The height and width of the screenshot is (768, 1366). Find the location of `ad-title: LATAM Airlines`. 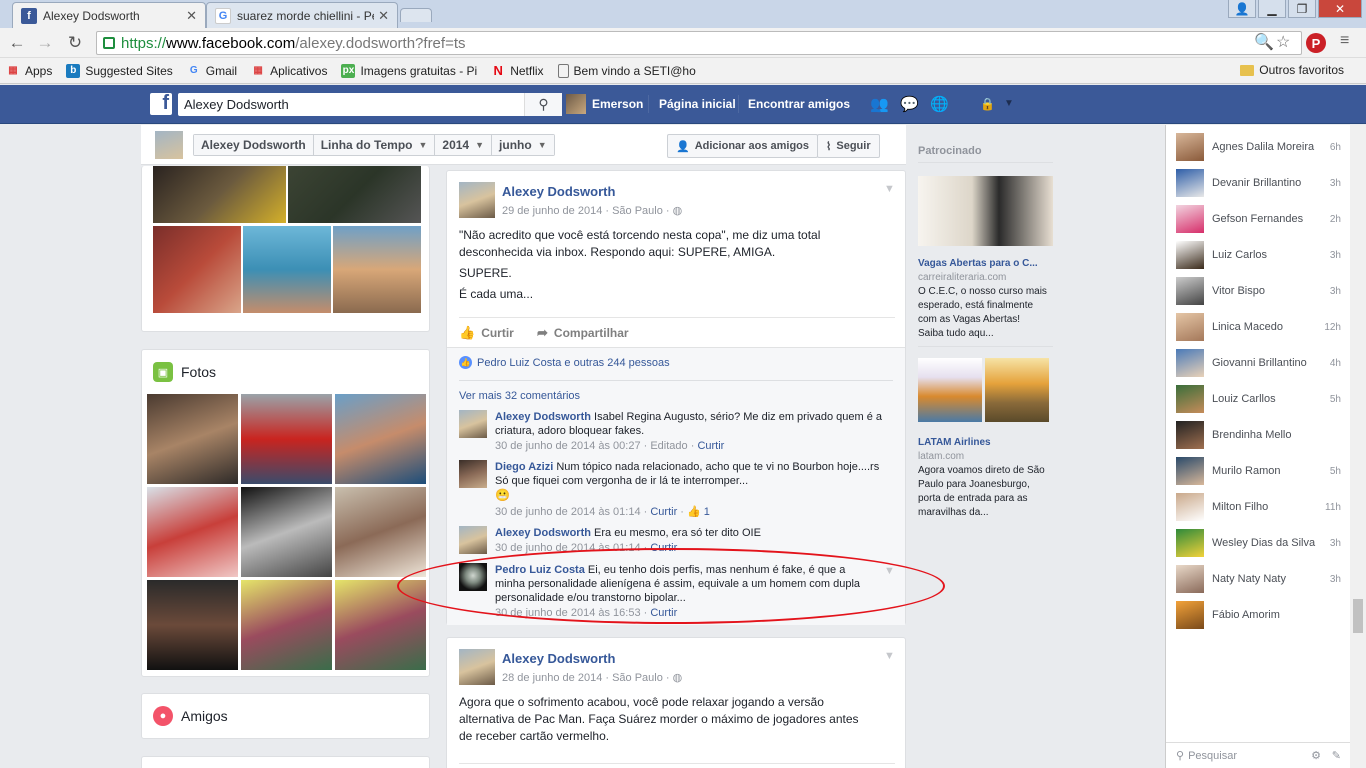

ad-title: LATAM Airlines is located at coordinates (988, 443).